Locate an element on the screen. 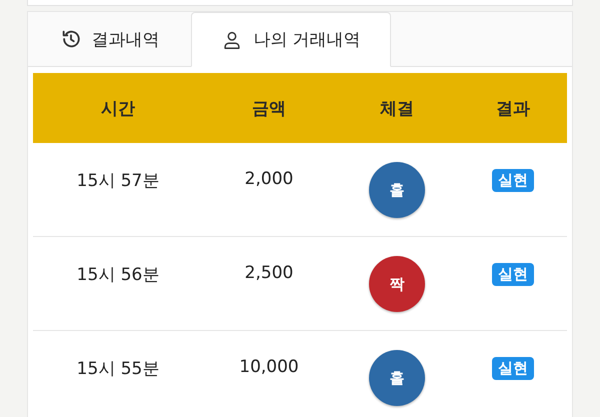 The width and height of the screenshot is (600, 417). tab: 나의 거래내역 is located at coordinates (291, 39).